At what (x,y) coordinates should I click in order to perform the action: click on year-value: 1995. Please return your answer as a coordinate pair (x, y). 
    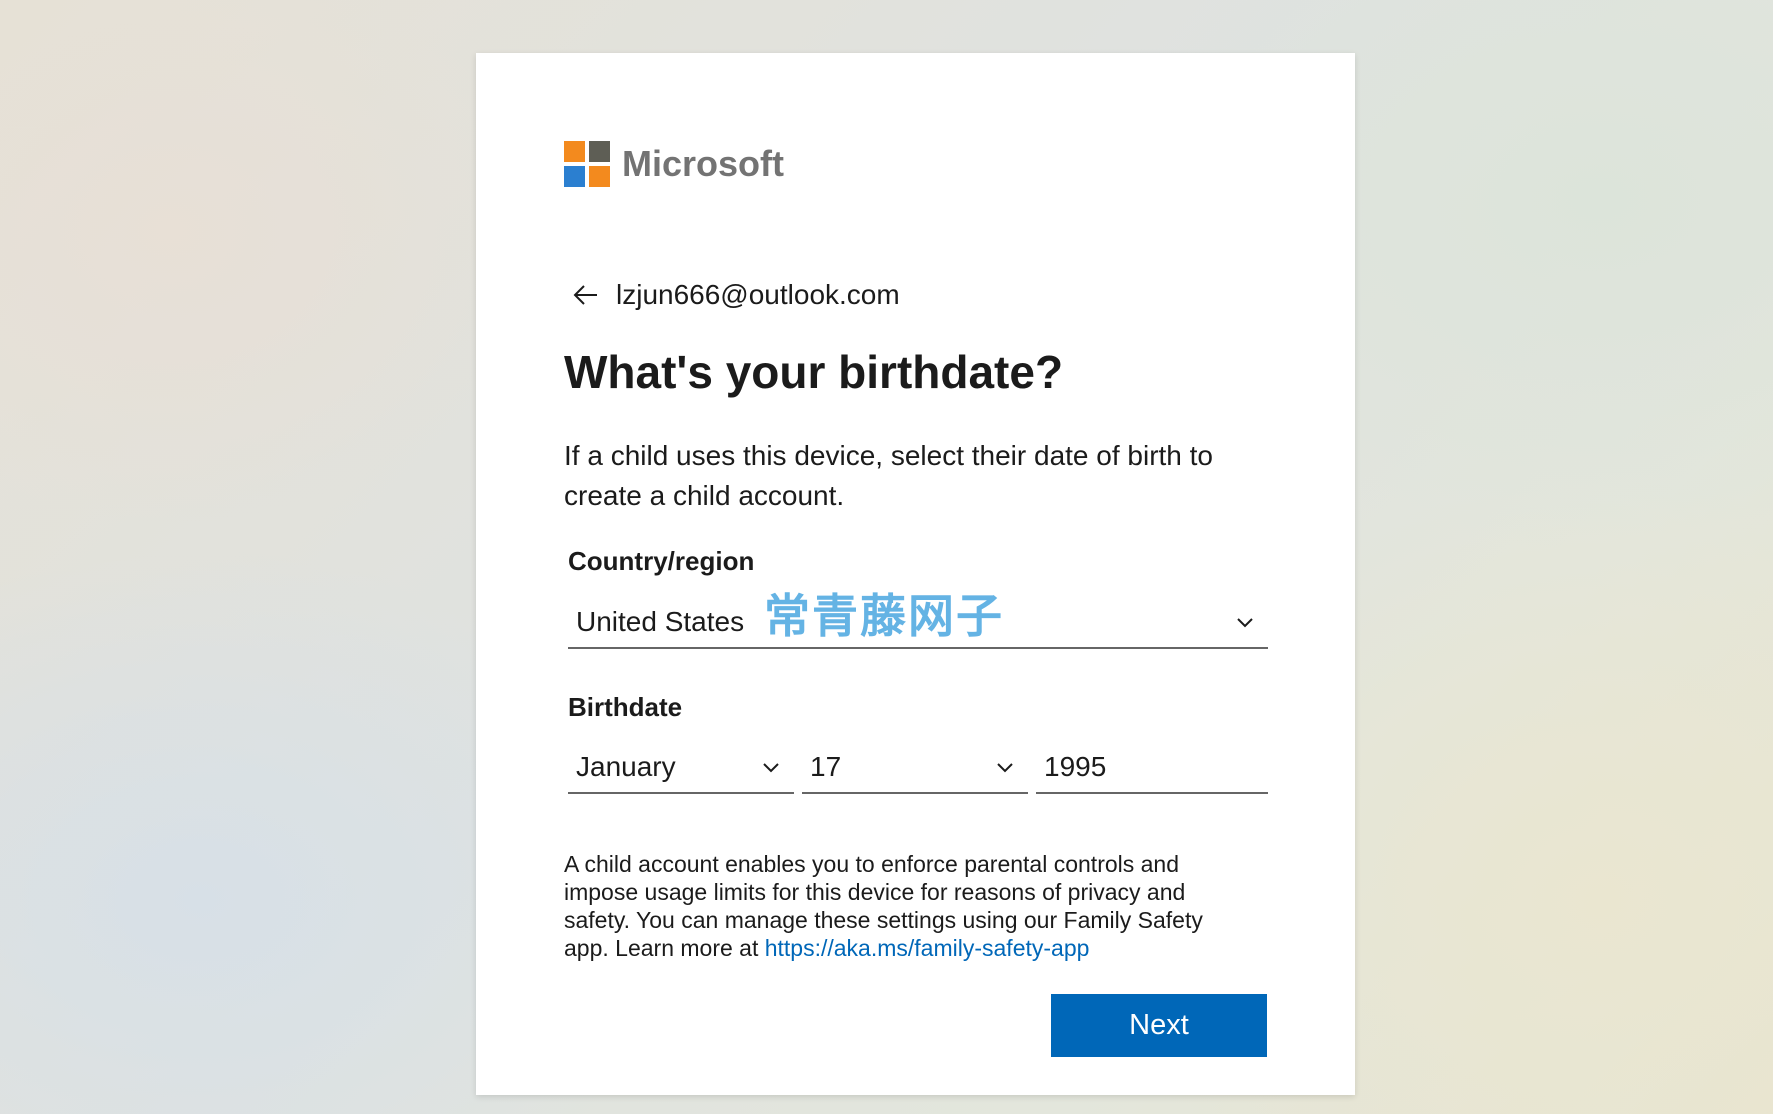
    Looking at the image, I should click on (1075, 766).